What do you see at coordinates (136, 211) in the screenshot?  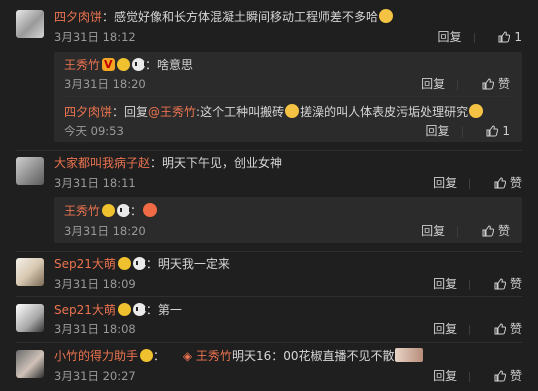 I see `reply-text: ：` at bounding box center [136, 211].